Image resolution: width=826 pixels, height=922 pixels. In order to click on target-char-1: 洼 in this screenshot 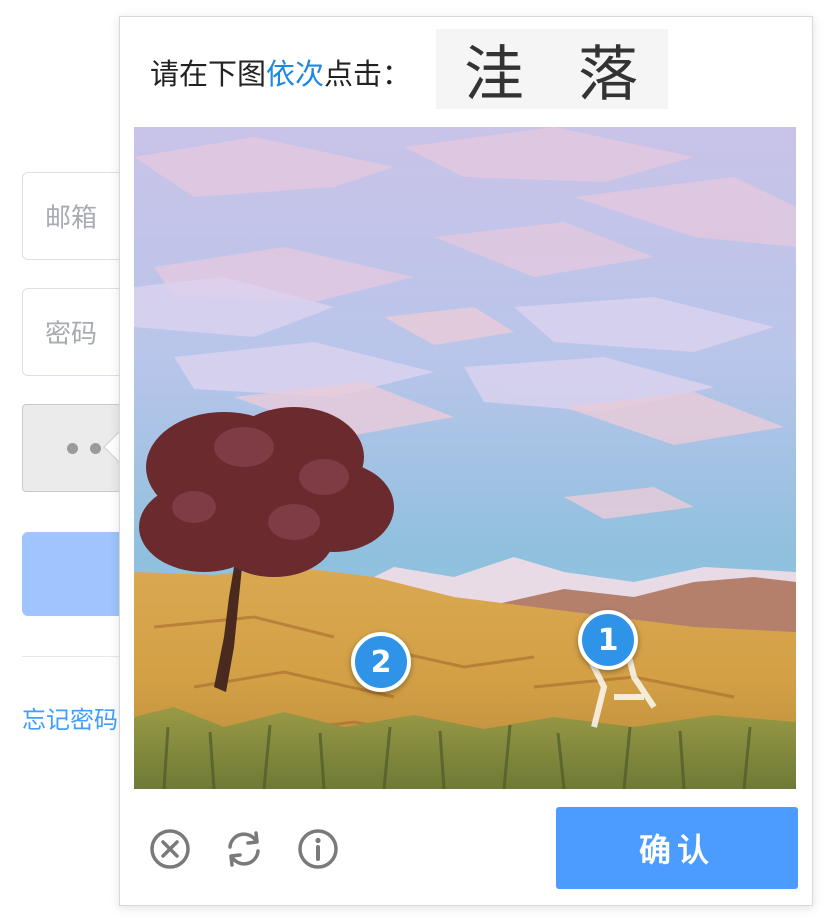, I will do `click(495, 74)`.